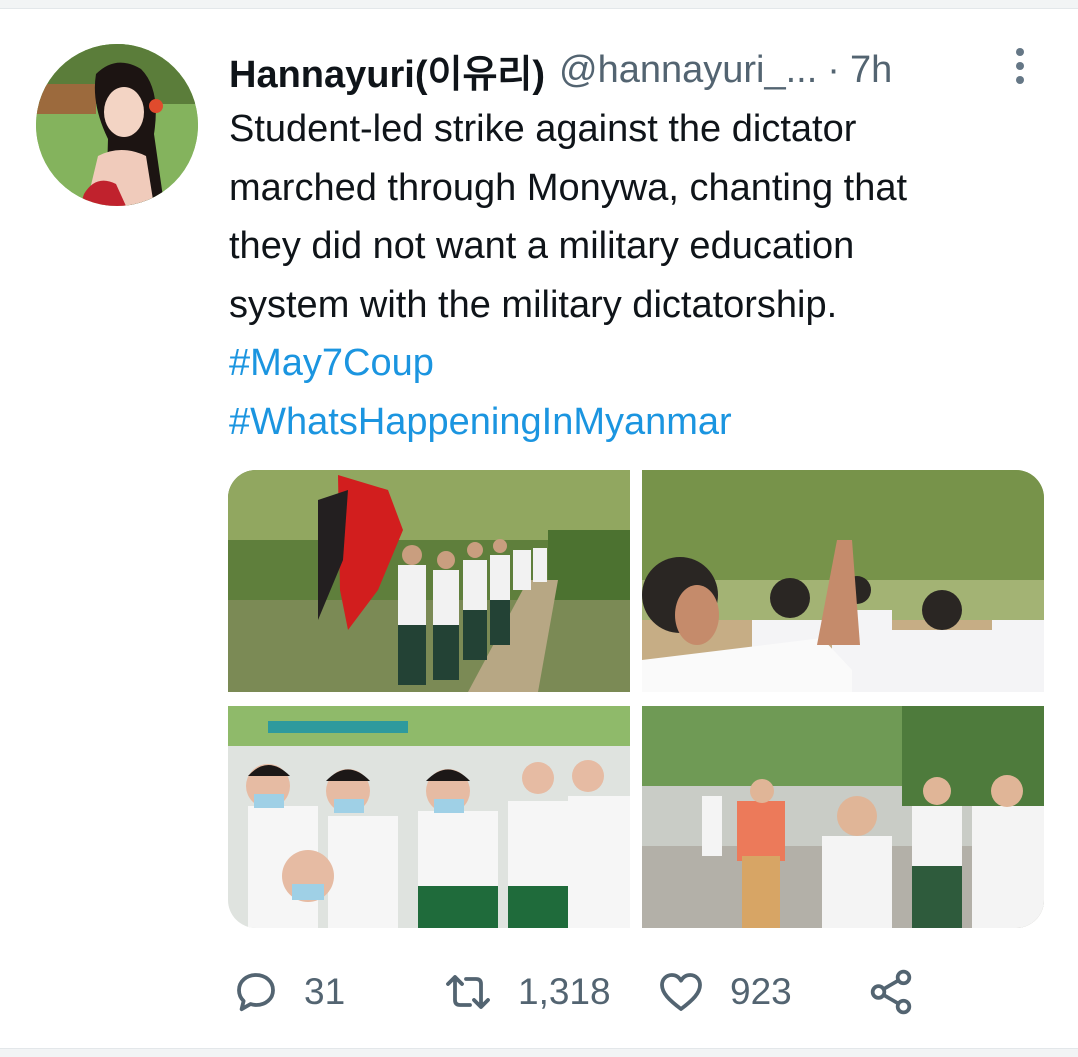 Image resolution: width=1078 pixels, height=1057 pixels. I want to click on more-vertical-icon, so click(1020, 66).